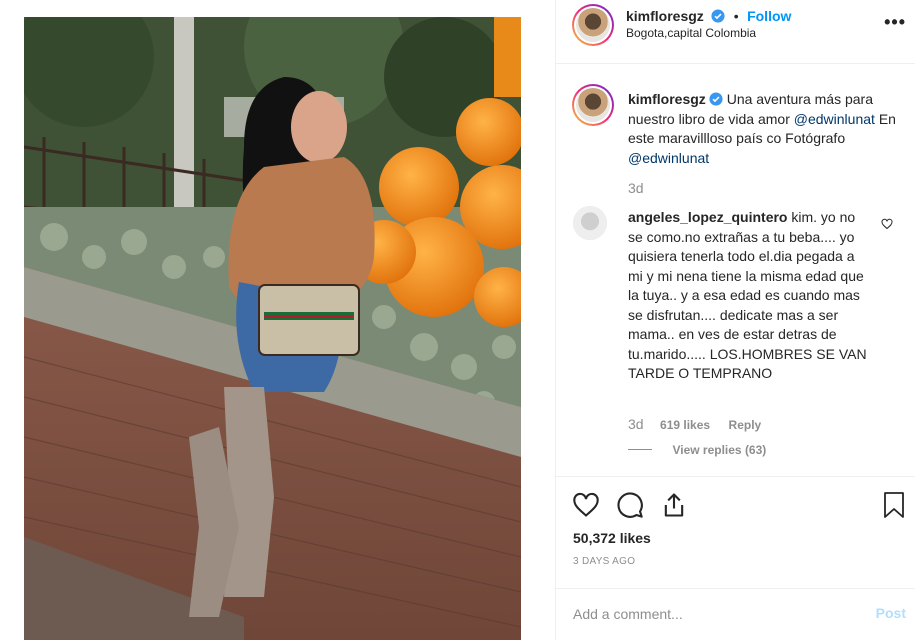  Describe the element at coordinates (691, 33) in the screenshot. I see `post-location: Bogota,capital Colombia` at that location.